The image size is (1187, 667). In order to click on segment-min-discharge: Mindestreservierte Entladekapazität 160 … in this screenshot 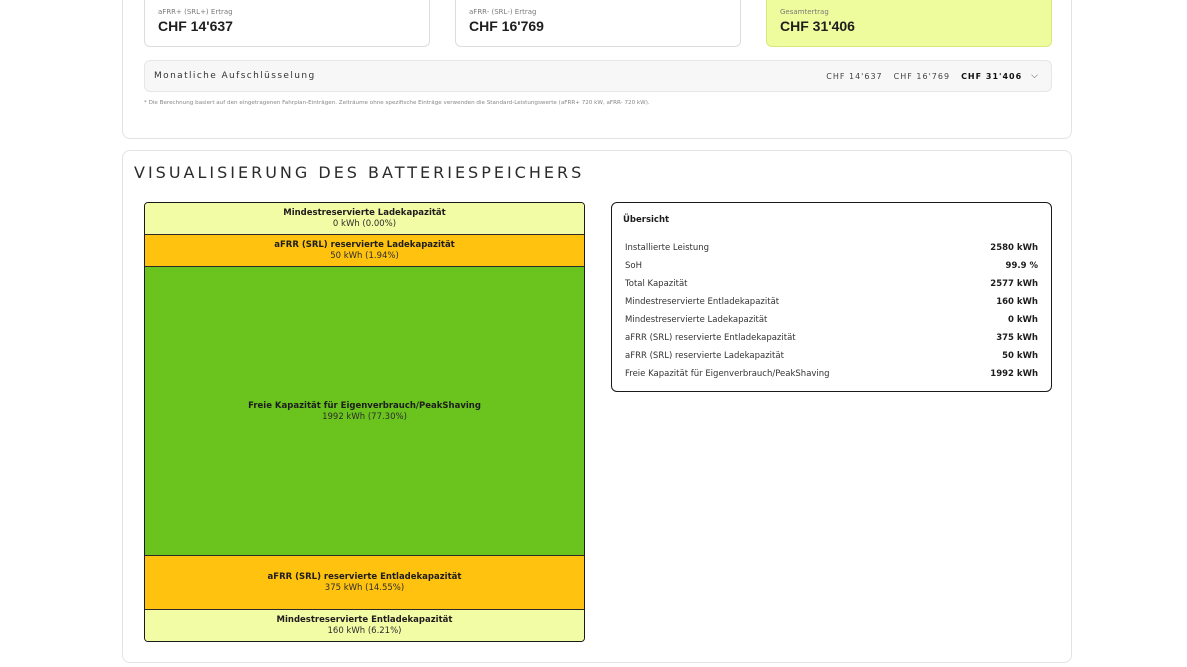, I will do `click(364, 625)`.